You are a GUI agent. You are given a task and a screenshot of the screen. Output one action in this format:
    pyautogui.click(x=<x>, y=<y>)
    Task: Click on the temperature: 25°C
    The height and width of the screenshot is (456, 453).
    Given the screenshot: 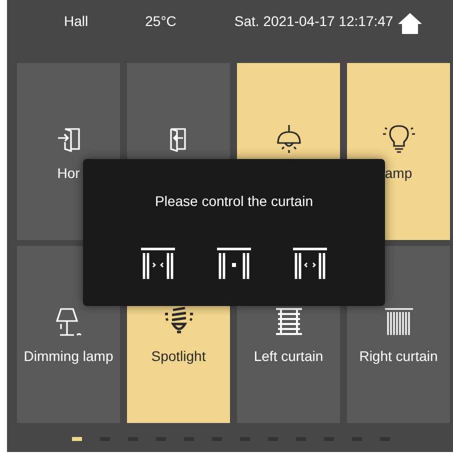 What is the action you would take?
    pyautogui.click(x=160, y=21)
    